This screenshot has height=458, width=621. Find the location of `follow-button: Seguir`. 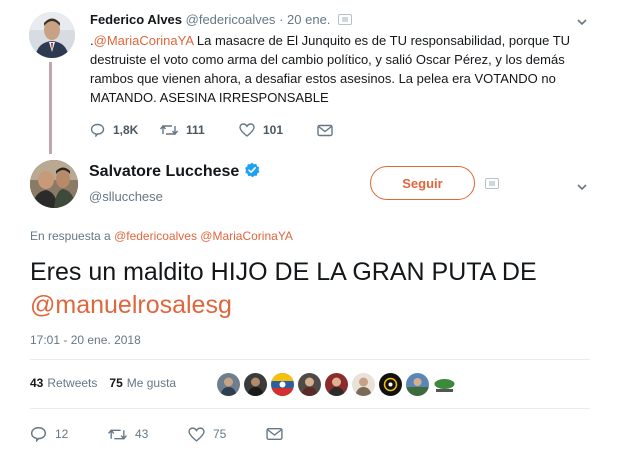

follow-button: Seguir is located at coordinates (422, 183).